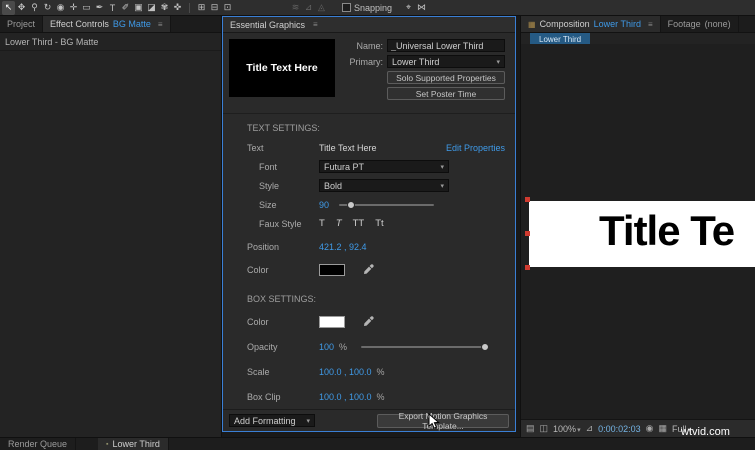 The width and height of the screenshot is (755, 450). Describe the element at coordinates (308, 7) in the screenshot. I see `angle-icon: ⊿` at that location.